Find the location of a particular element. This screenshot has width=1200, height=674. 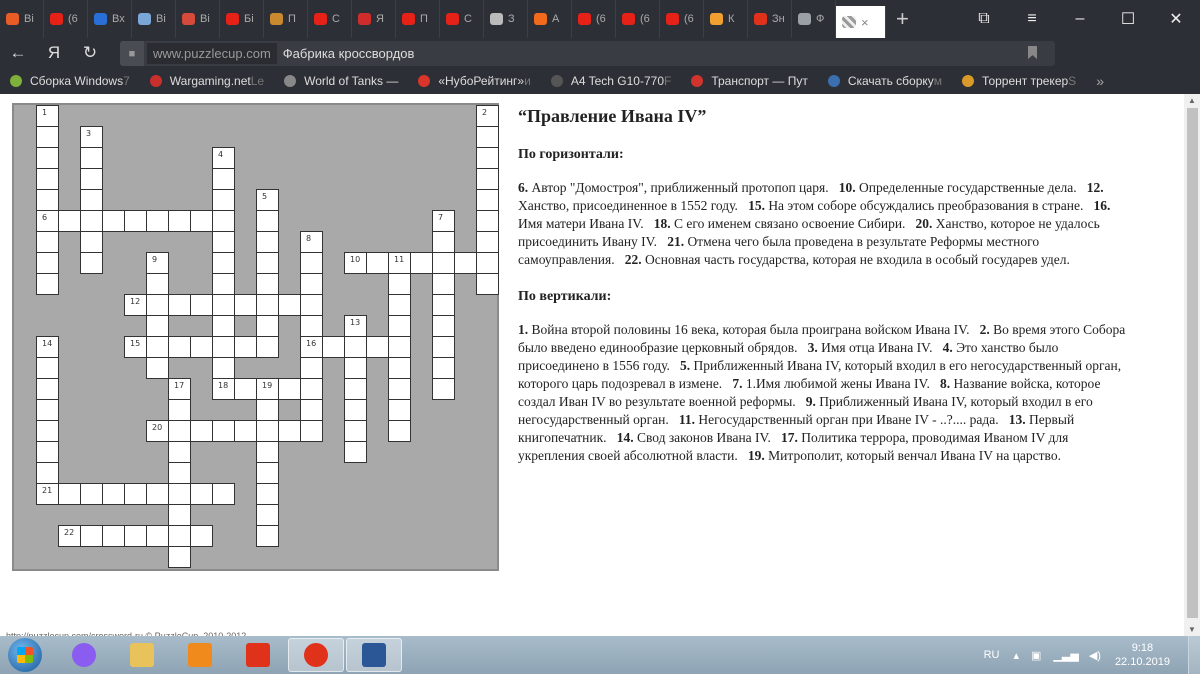

tab: Зн is located at coordinates (770, 19).